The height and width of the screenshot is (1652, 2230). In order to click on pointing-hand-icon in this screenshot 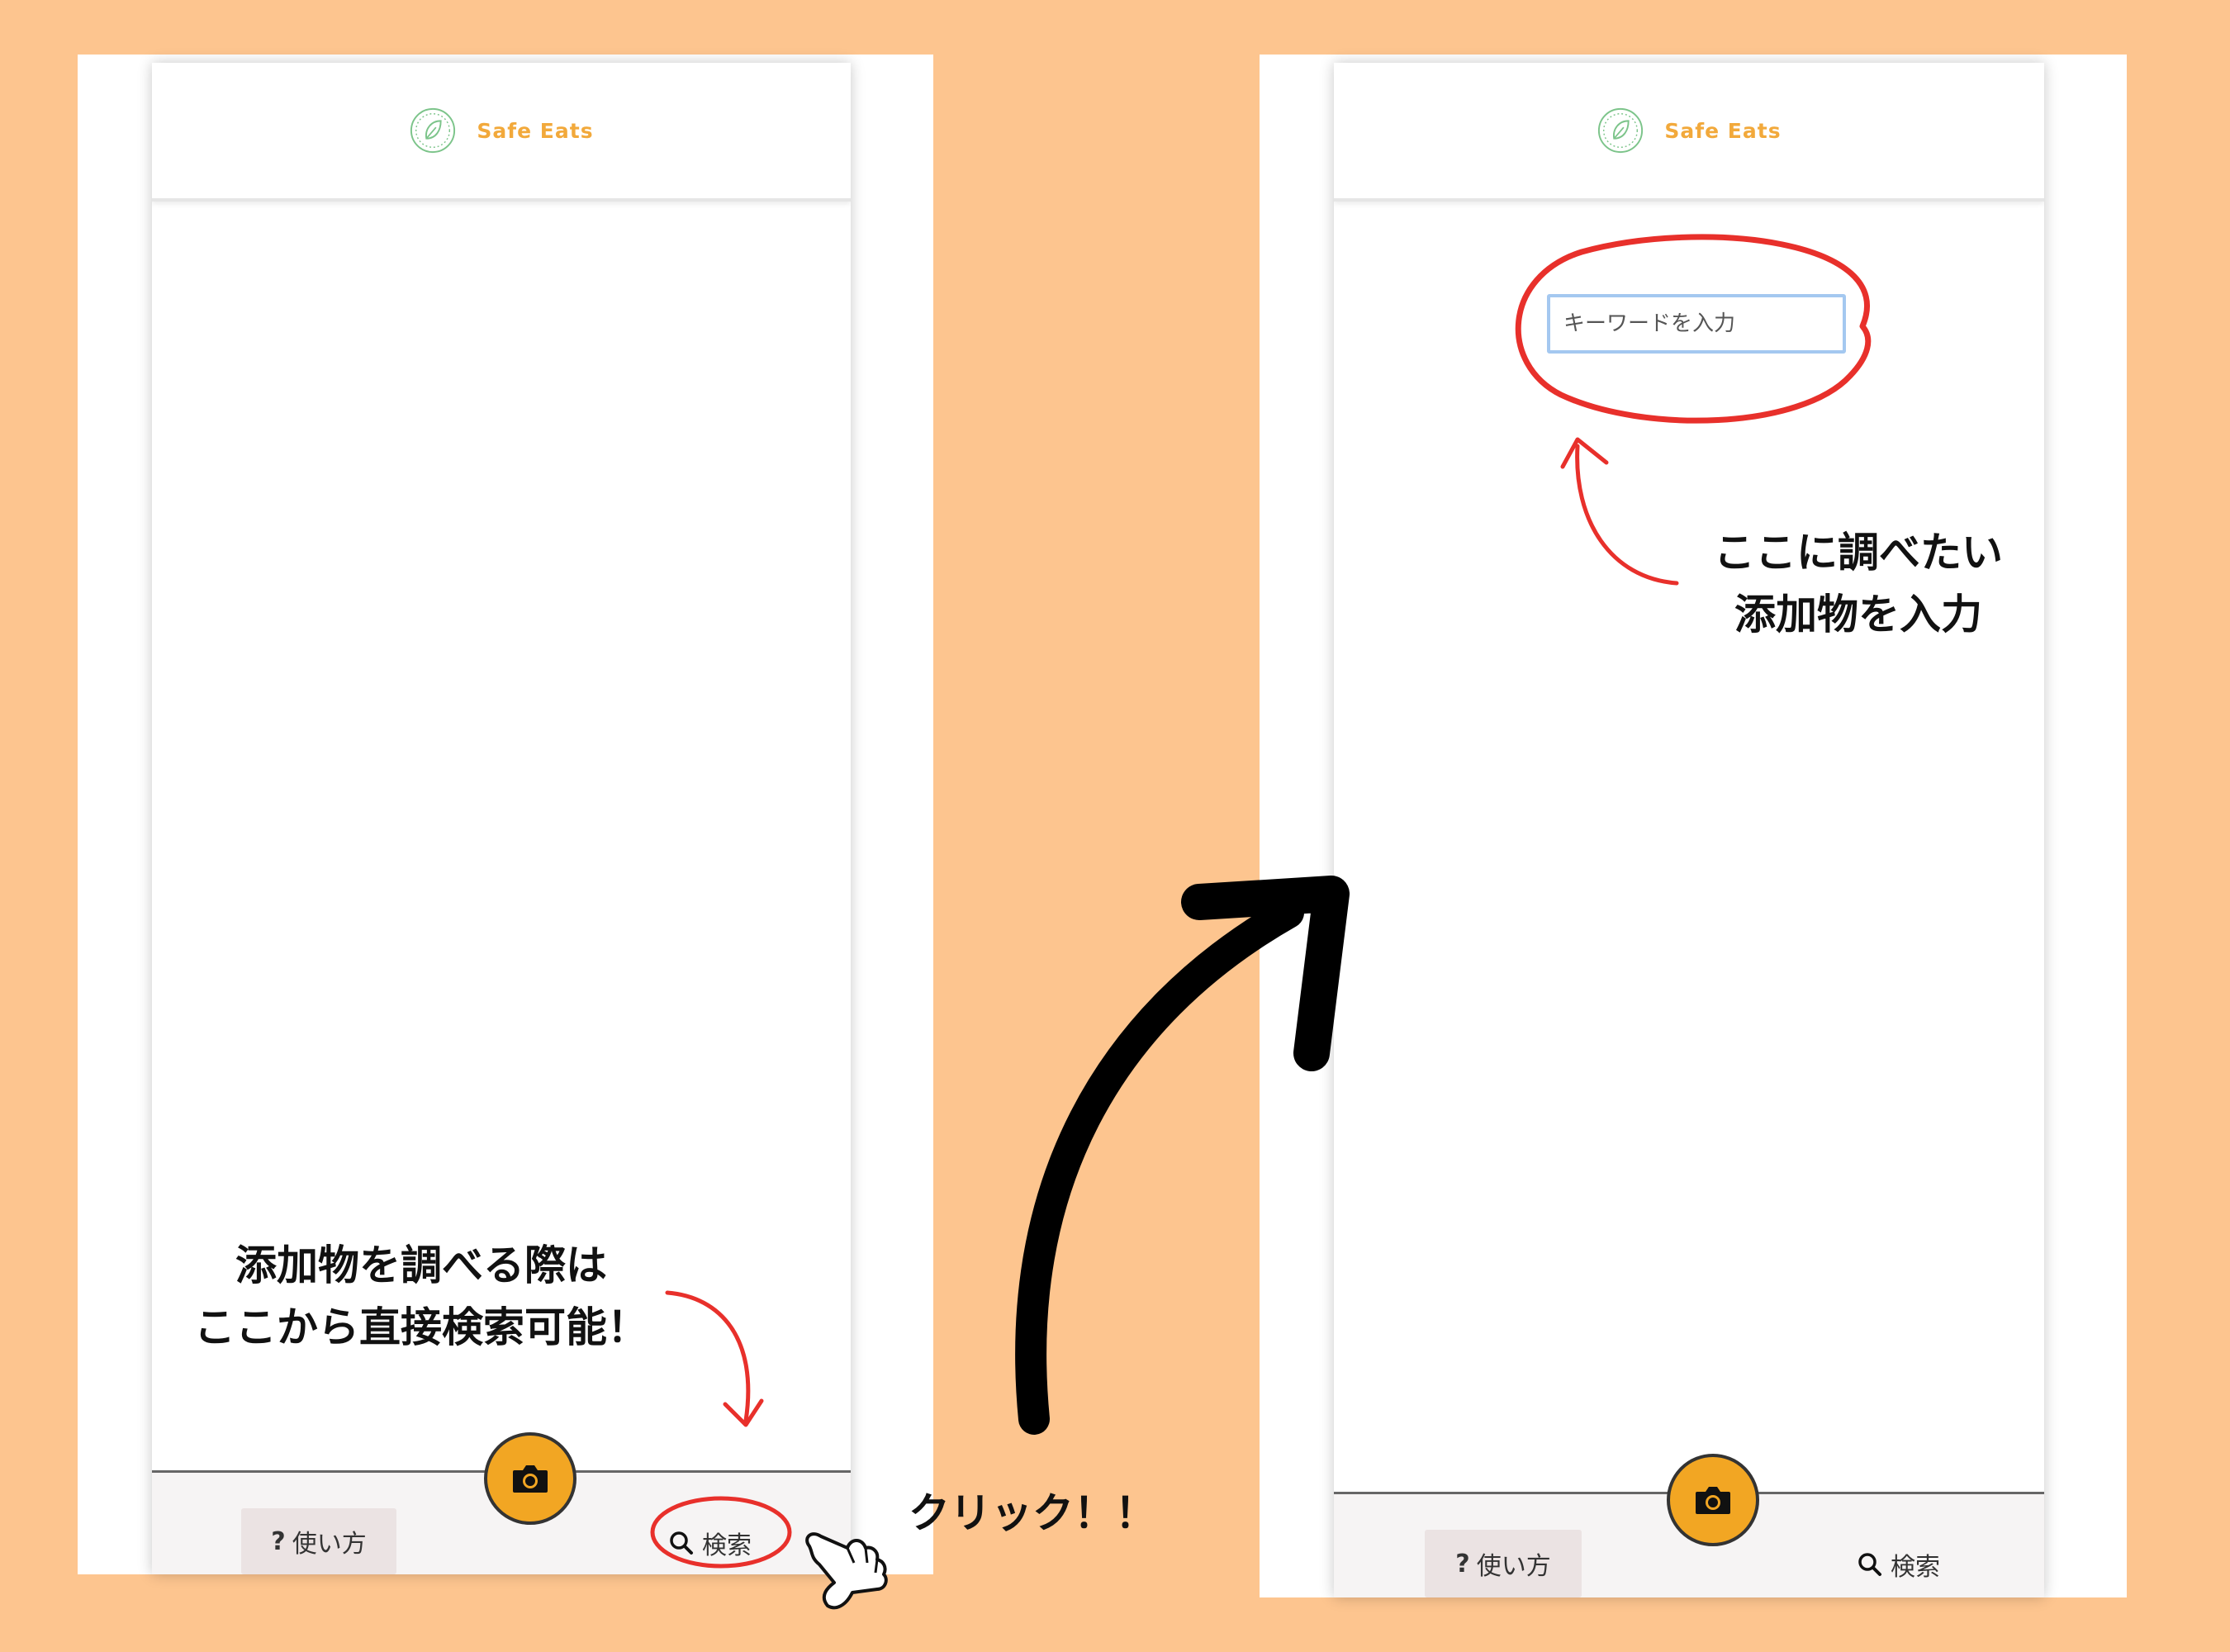, I will do `click(846, 1571)`.